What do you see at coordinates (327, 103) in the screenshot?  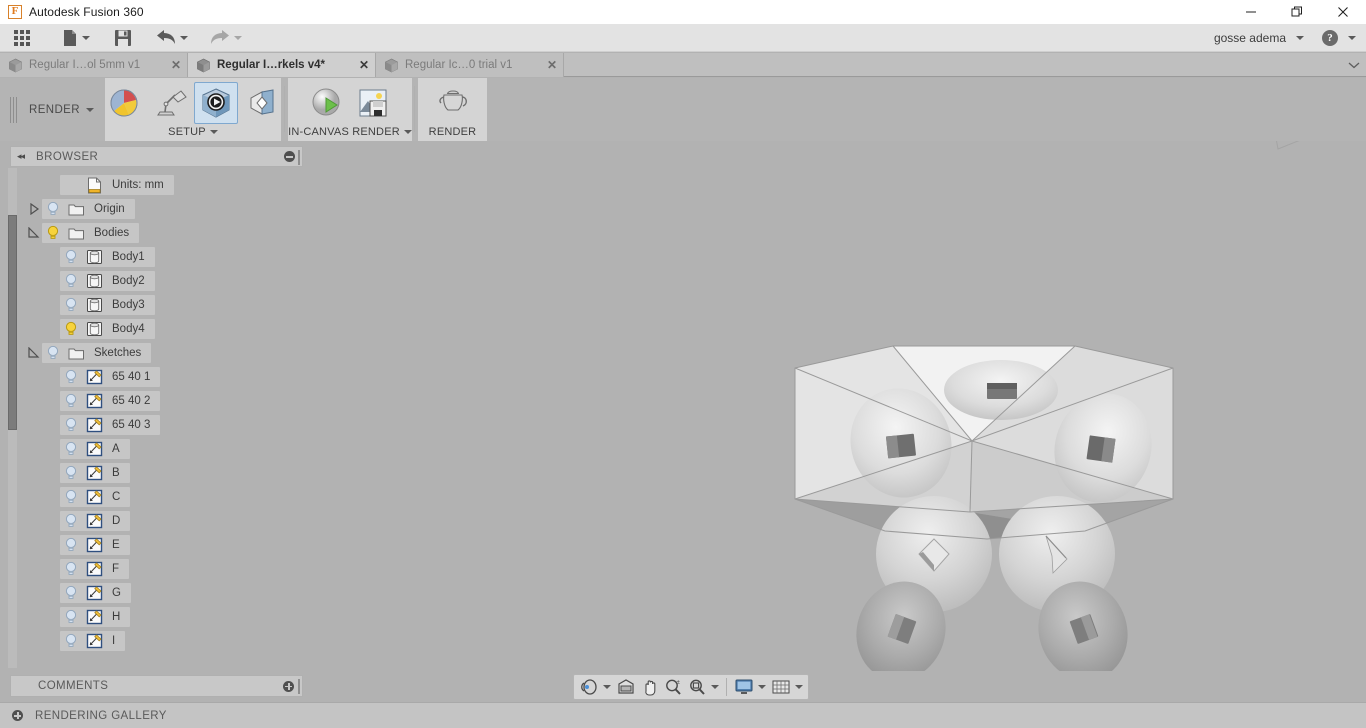 I see `in-canvas-render-button` at bounding box center [327, 103].